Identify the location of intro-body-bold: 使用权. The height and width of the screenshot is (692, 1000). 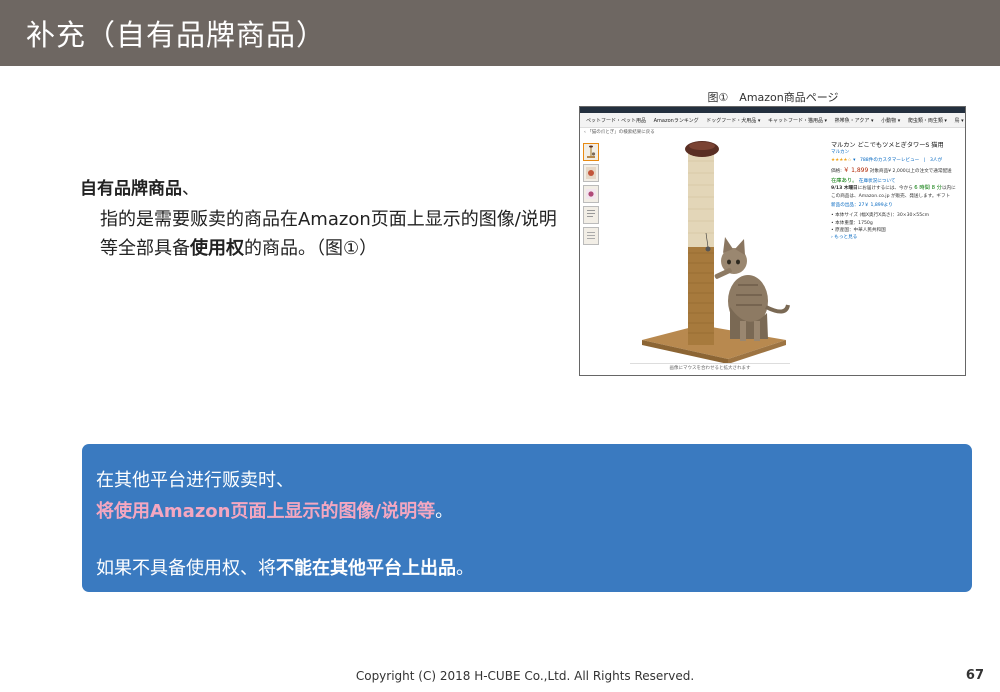
(217, 248).